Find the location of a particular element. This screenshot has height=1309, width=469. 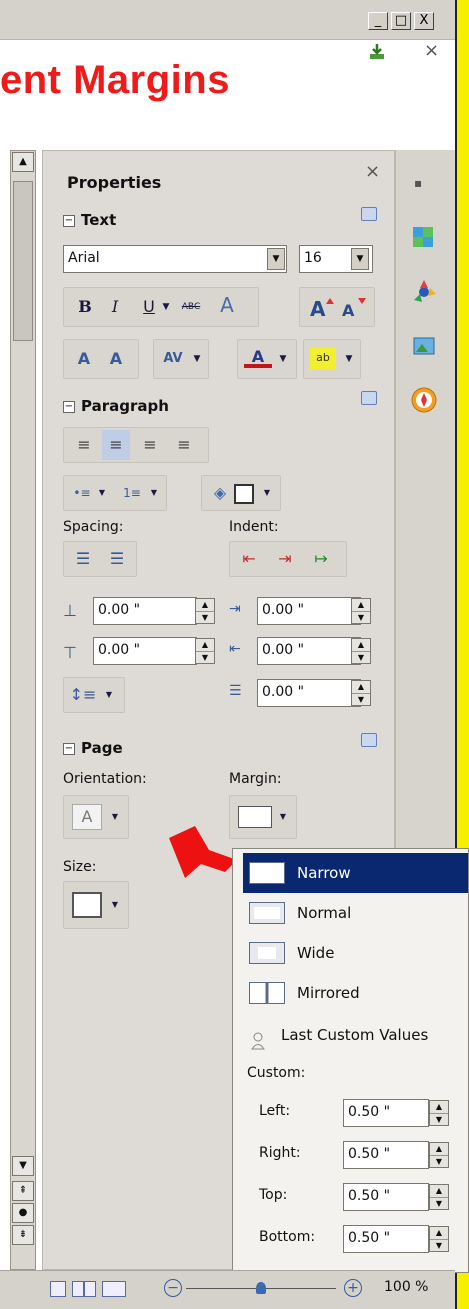

character-spacing-icon: AV is located at coordinates (173, 359).